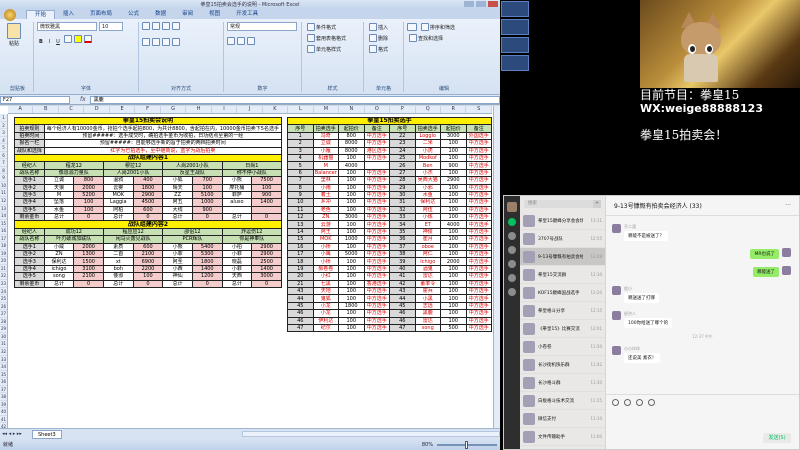  What do you see at coordinates (300, 136) in the screenshot?
I see `data-cell: 1` at bounding box center [300, 136].